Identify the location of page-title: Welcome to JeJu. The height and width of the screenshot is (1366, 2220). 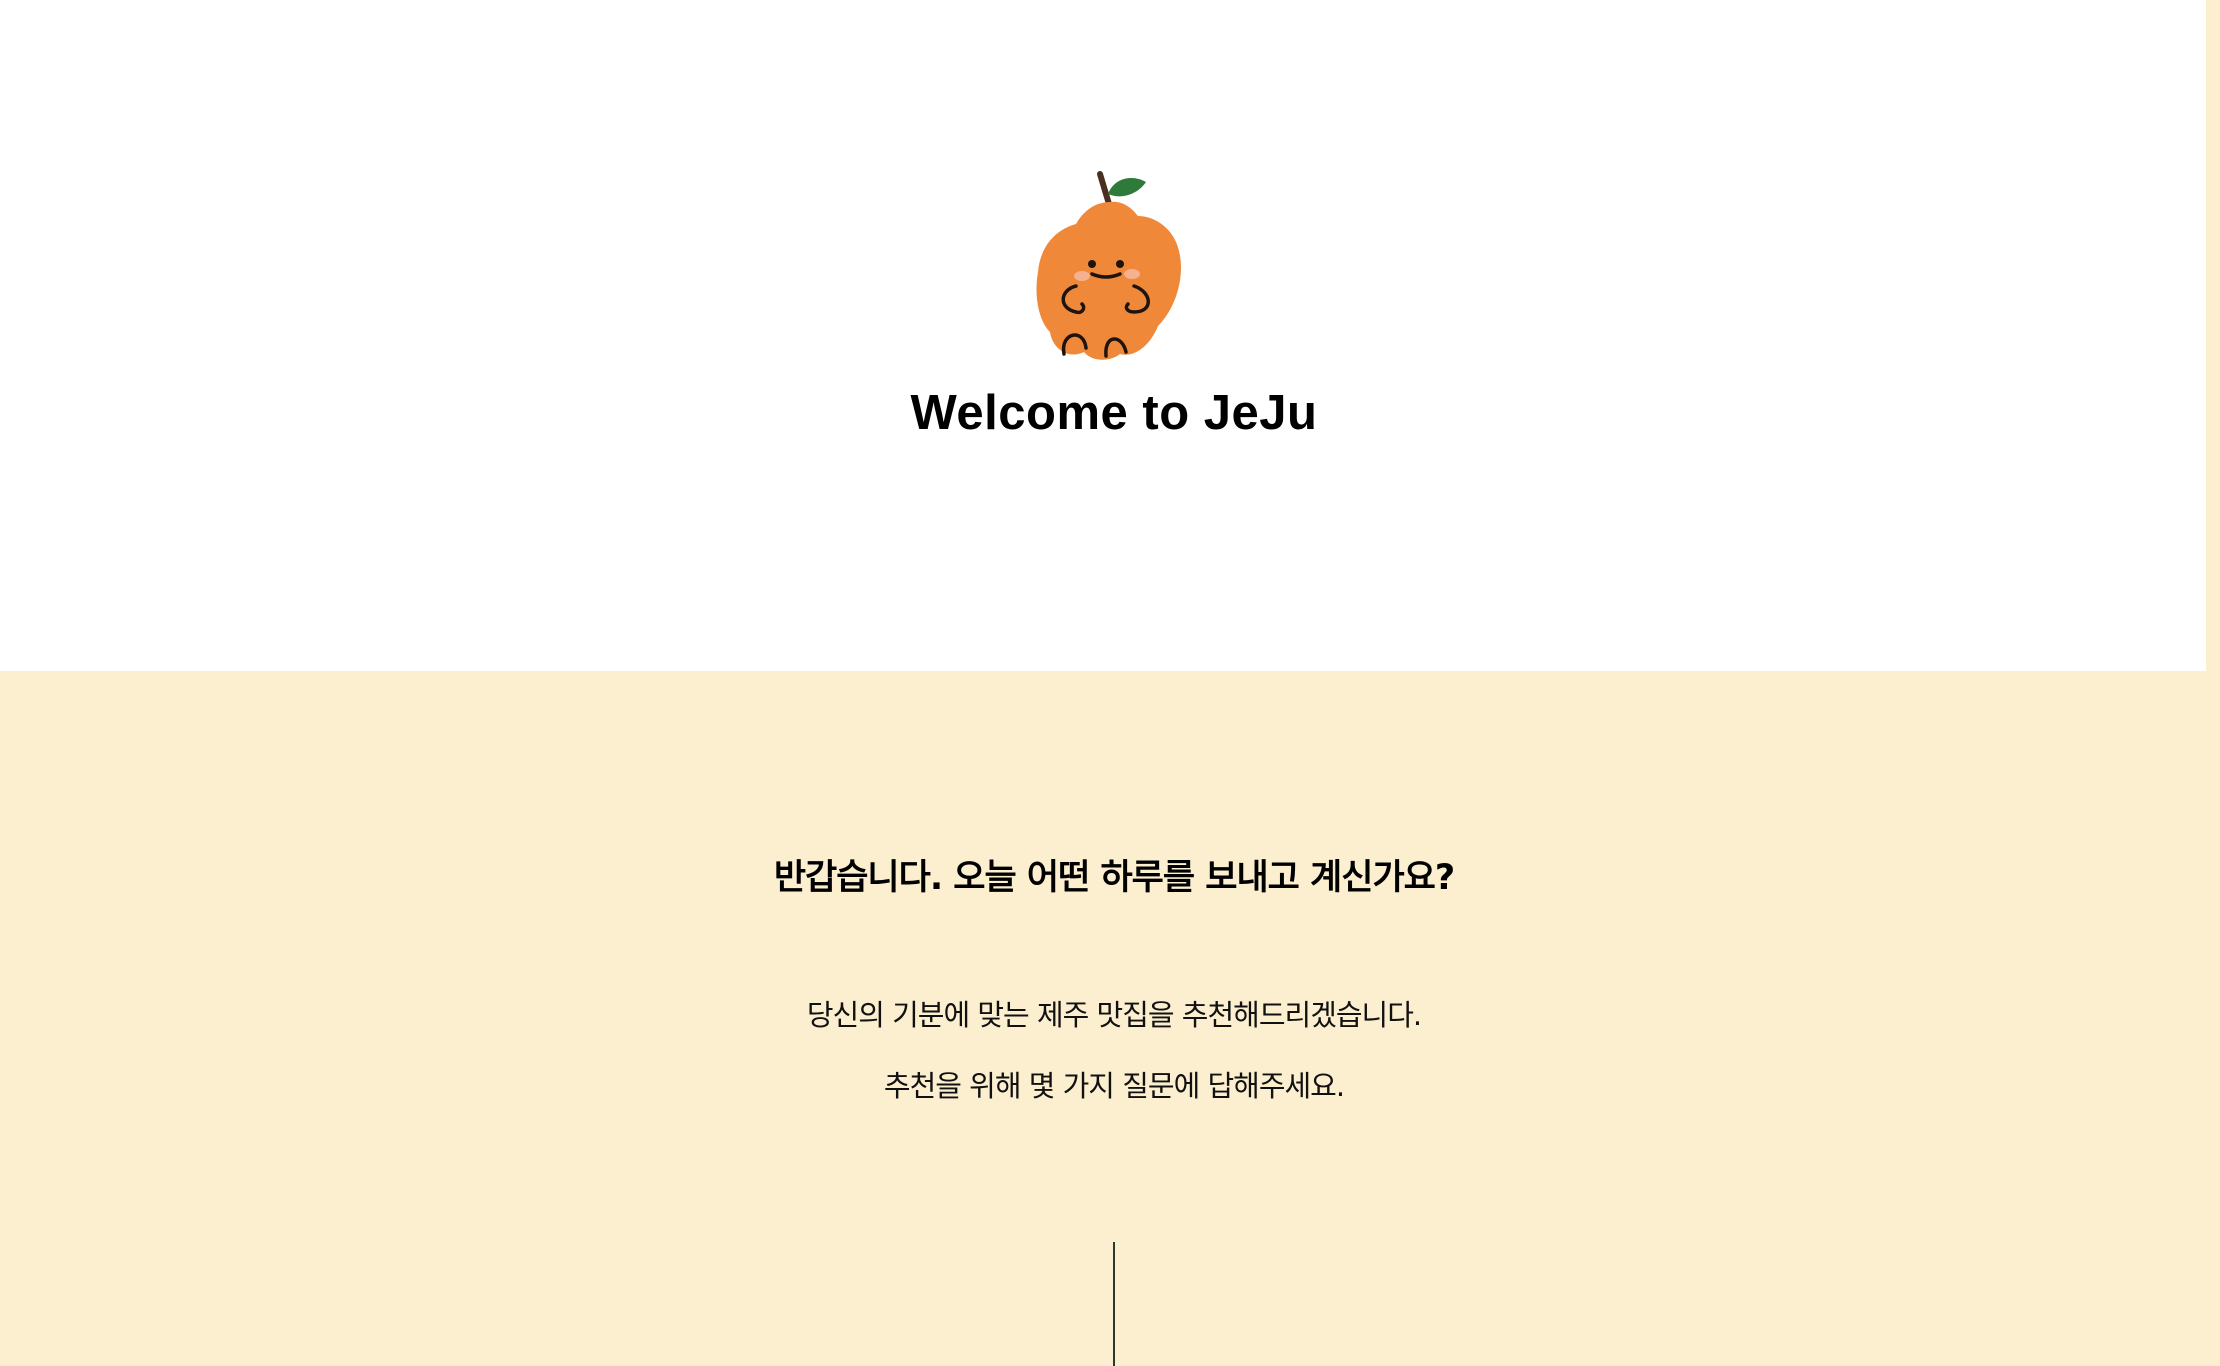
(1114, 413).